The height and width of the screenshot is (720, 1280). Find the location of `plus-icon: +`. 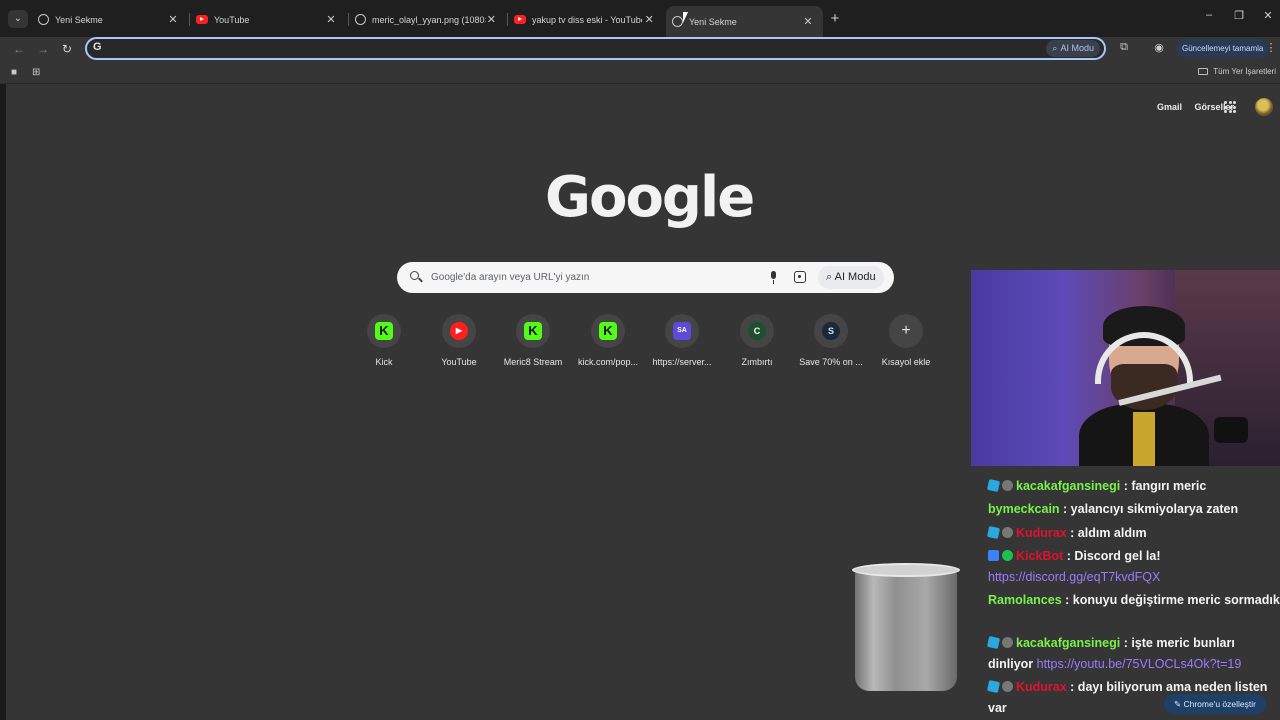

plus-icon: + is located at coordinates (906, 330).